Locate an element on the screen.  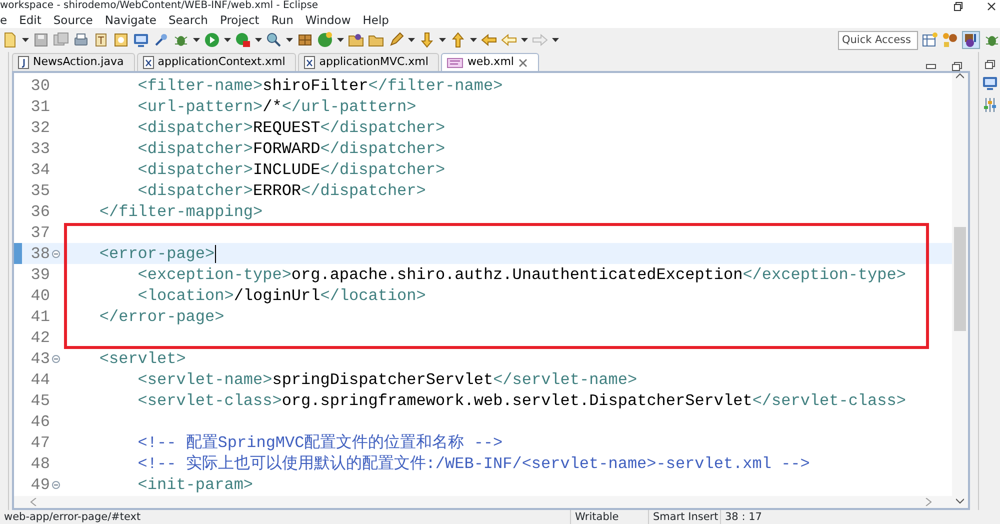
sliders-icon is located at coordinates (990, 105).